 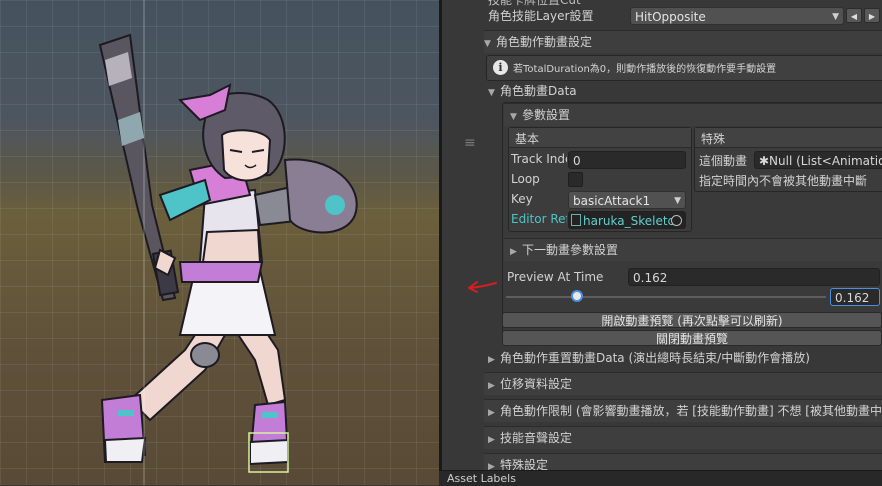 What do you see at coordinates (855, 297) in the screenshot?
I see `slider-value-field: 0.162` at bounding box center [855, 297].